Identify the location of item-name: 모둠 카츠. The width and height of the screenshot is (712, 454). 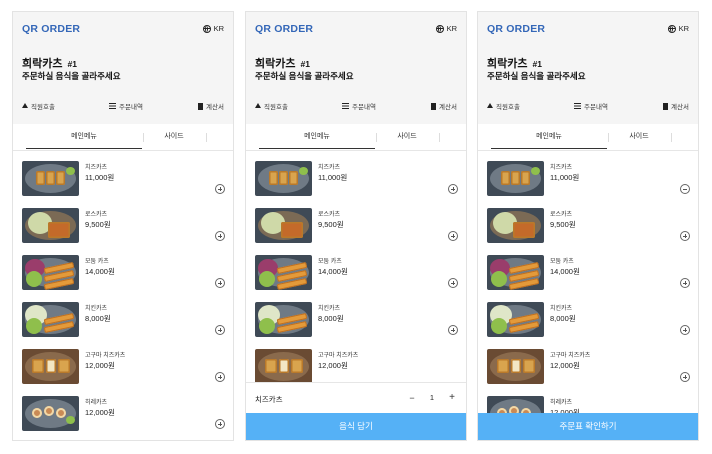
(562, 262).